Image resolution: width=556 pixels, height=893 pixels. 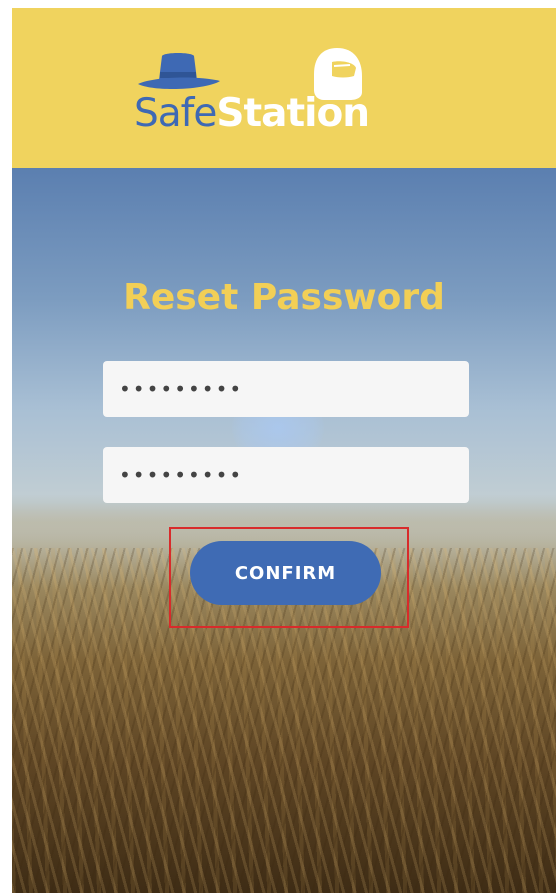 What do you see at coordinates (286, 475) in the screenshot?
I see `confirm-password-field` at bounding box center [286, 475].